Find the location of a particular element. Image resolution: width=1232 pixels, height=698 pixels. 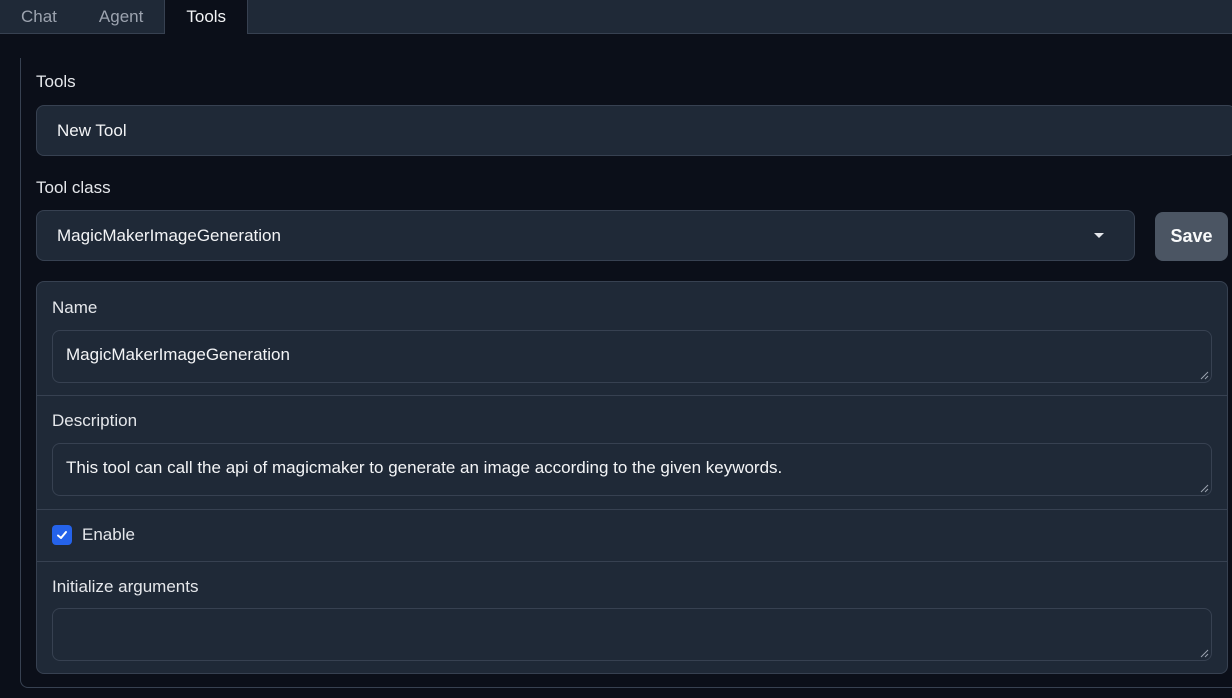

enable-checkbox is located at coordinates (62, 535).